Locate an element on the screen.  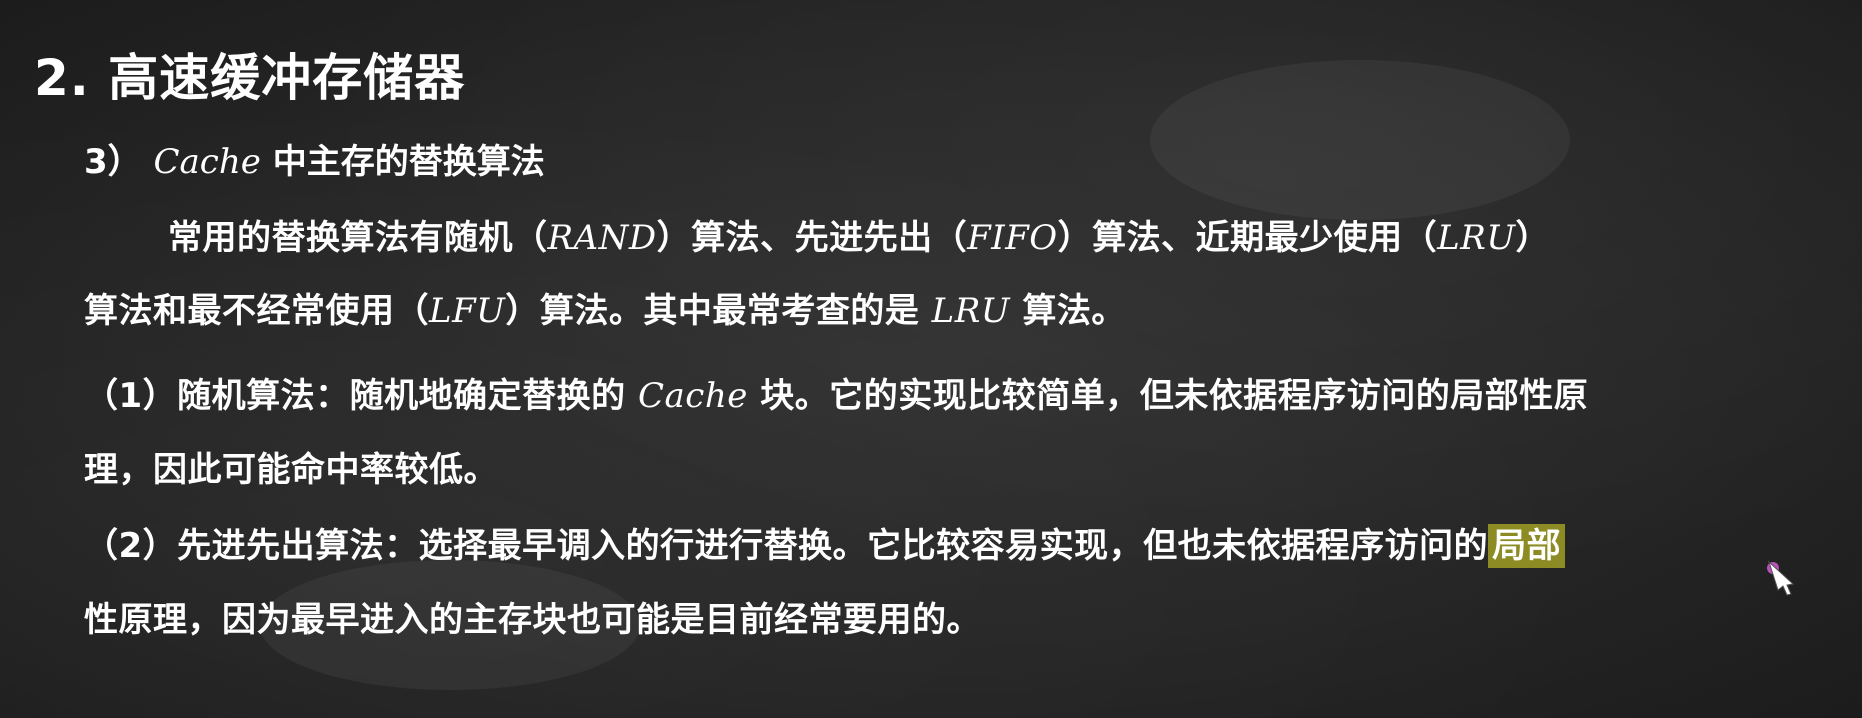
pen-cursor-icon is located at coordinates (1783, 578).